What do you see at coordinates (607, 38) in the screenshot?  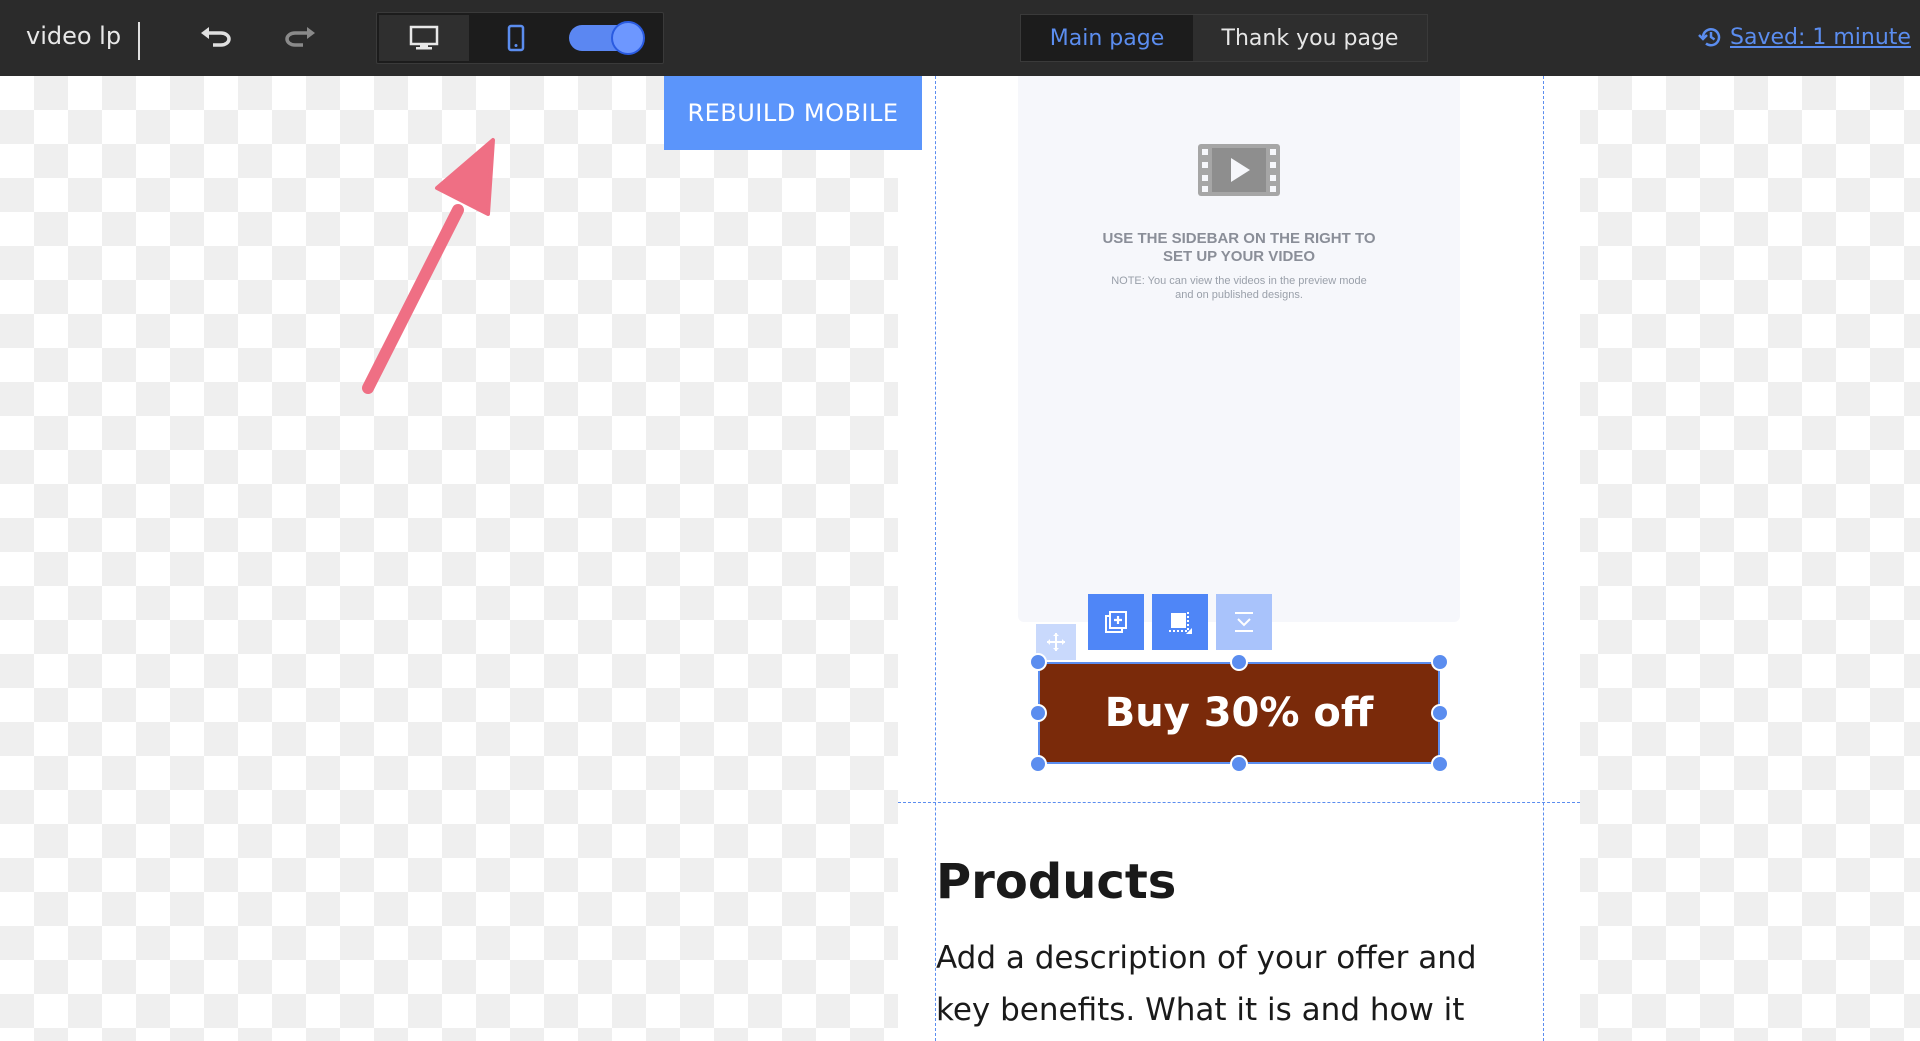 I see `mobile-version-toggle` at bounding box center [607, 38].